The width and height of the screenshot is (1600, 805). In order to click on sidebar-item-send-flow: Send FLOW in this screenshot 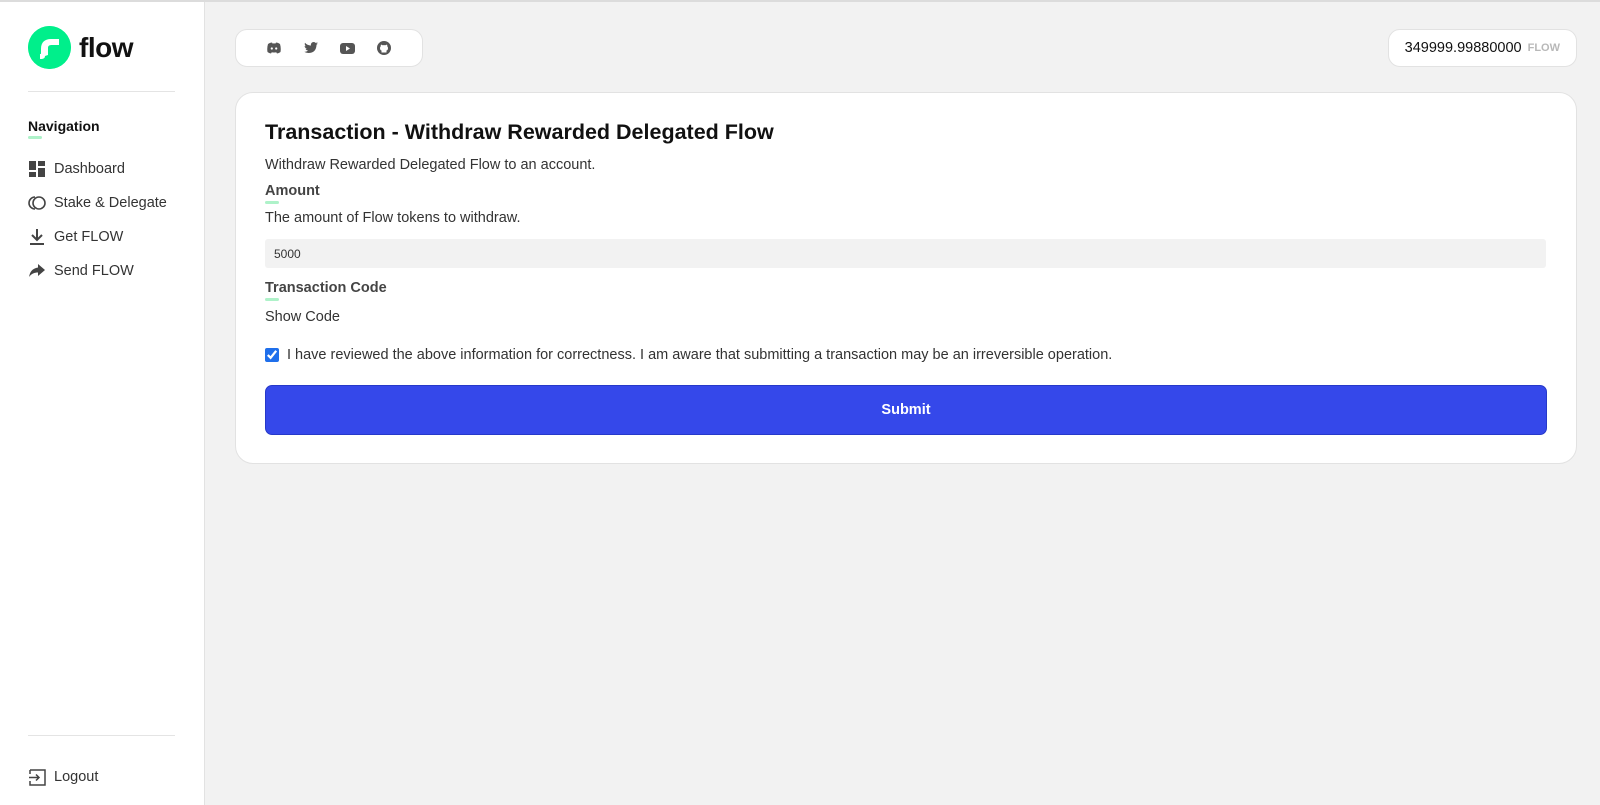, I will do `click(97, 271)`.